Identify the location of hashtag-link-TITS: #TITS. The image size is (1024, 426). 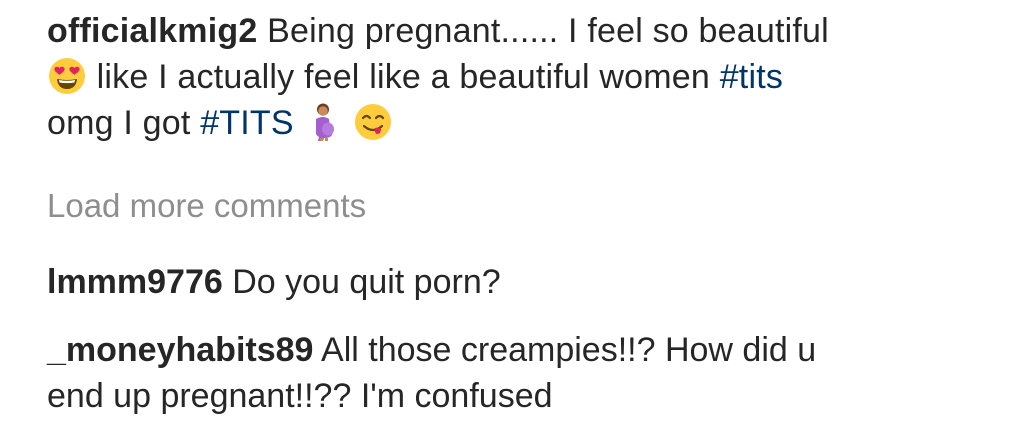
(247, 123).